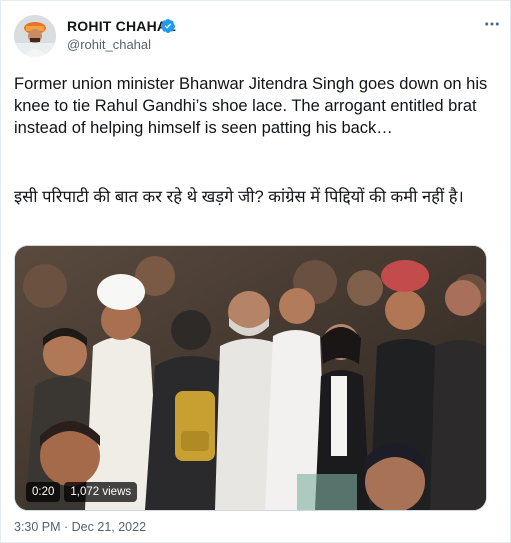 This screenshot has height=543, width=511. I want to click on video-views: 1,072 views, so click(101, 492).